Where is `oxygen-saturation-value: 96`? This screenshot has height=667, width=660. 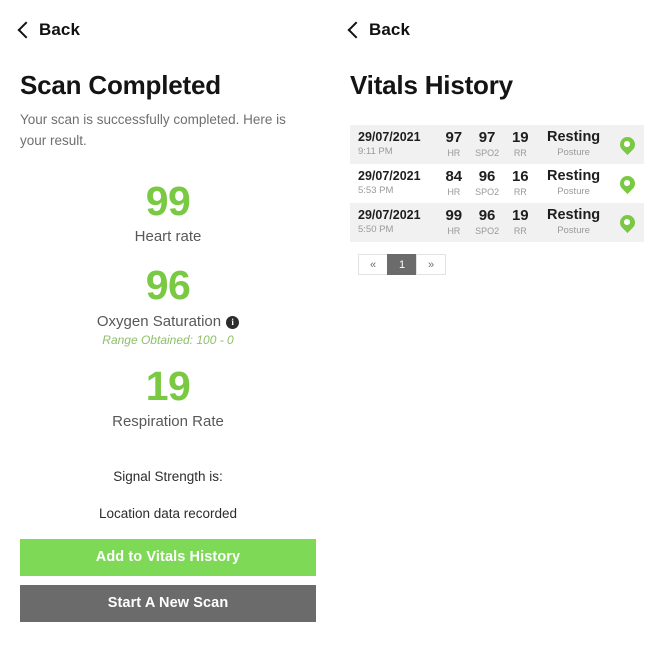 oxygen-saturation-value: 96 is located at coordinates (168, 285).